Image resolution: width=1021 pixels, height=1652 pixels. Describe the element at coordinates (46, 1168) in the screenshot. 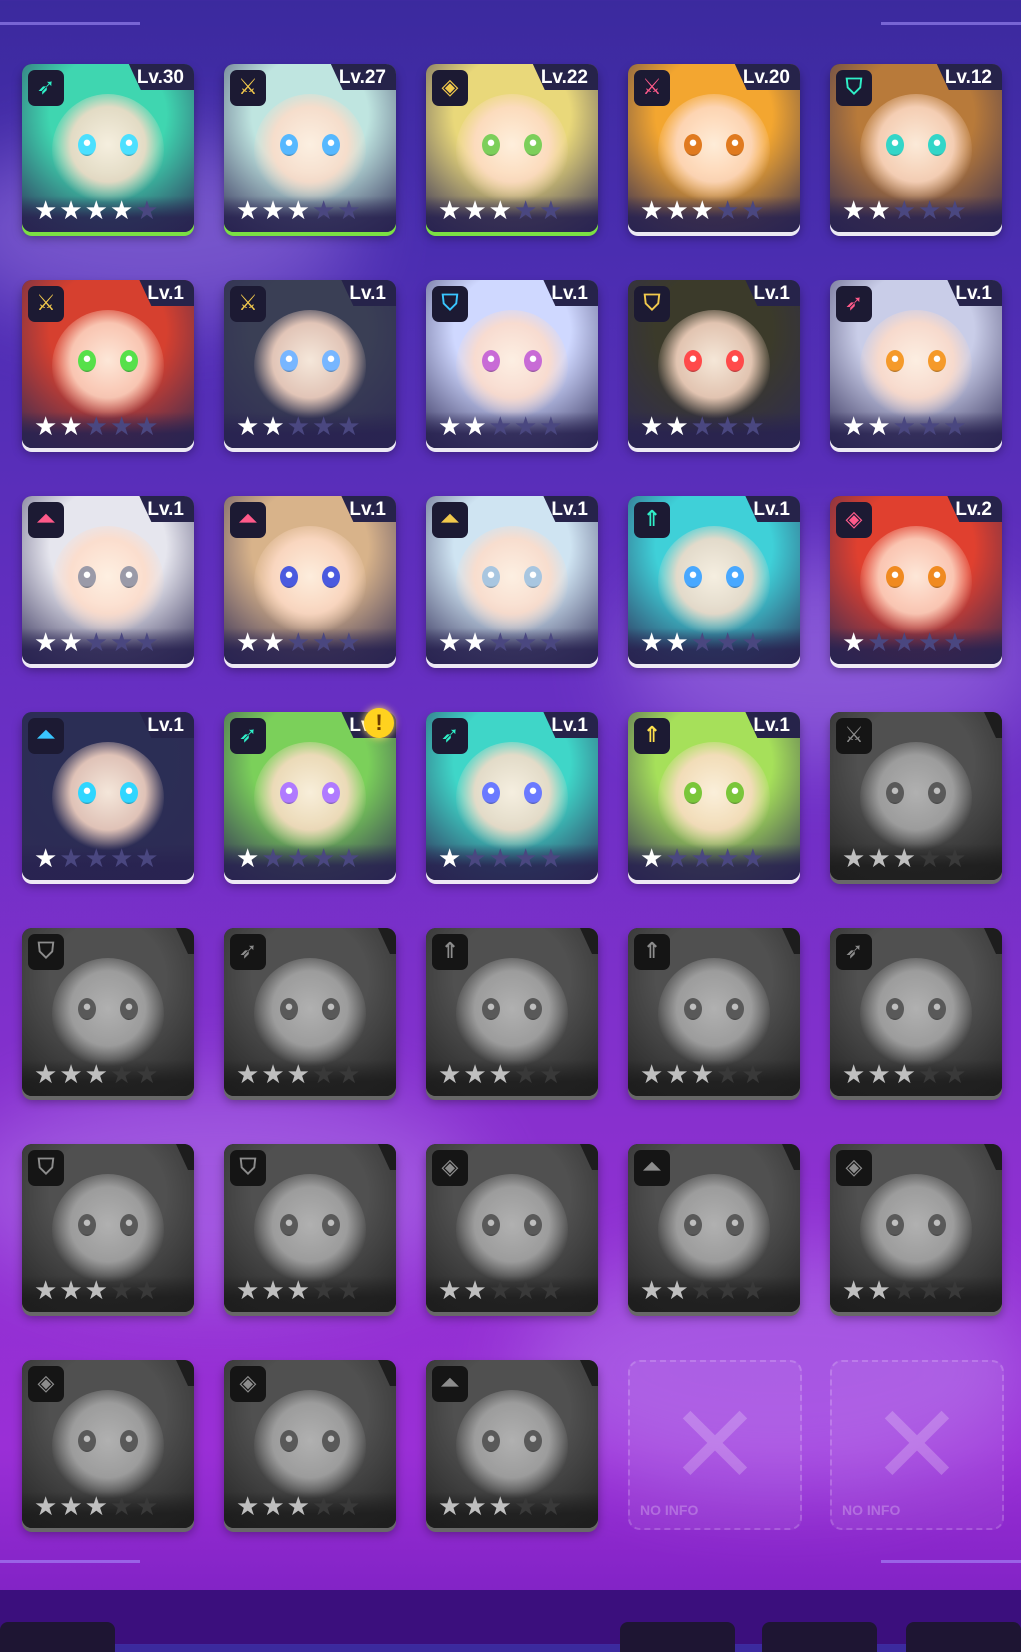

I see `tank-class-icon: ⛉` at that location.